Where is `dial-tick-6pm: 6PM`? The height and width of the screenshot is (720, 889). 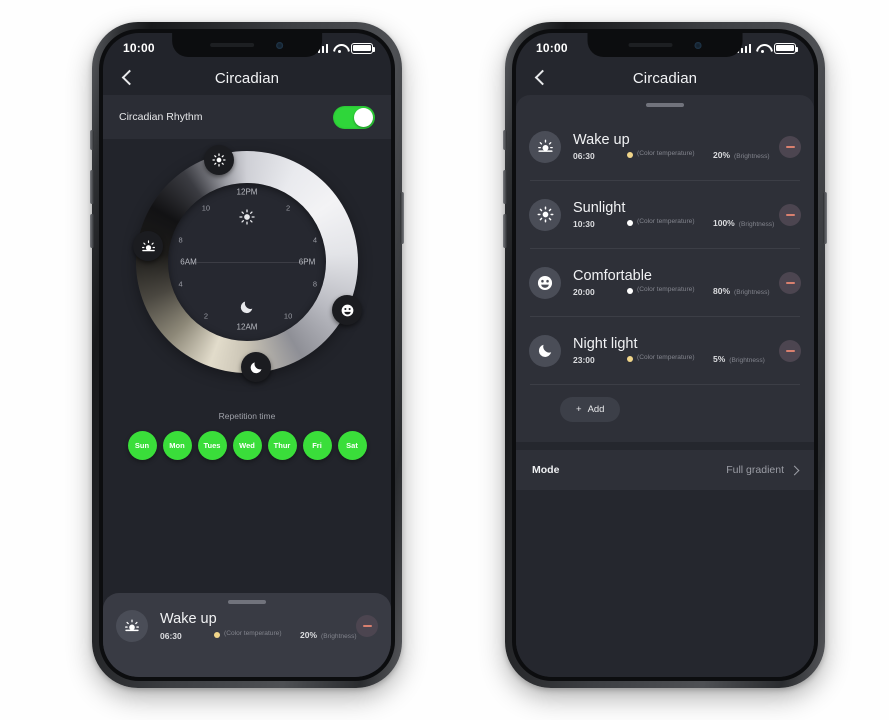 dial-tick-6pm: 6PM is located at coordinates (307, 262).